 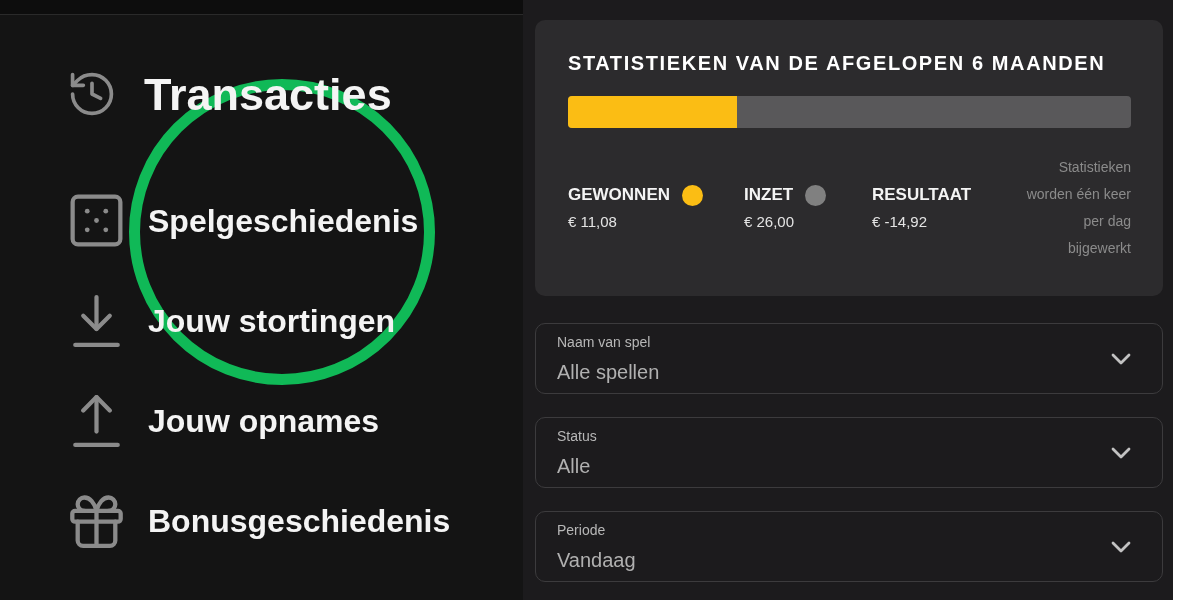 What do you see at coordinates (96, 220) in the screenshot?
I see `dice-icon` at bounding box center [96, 220].